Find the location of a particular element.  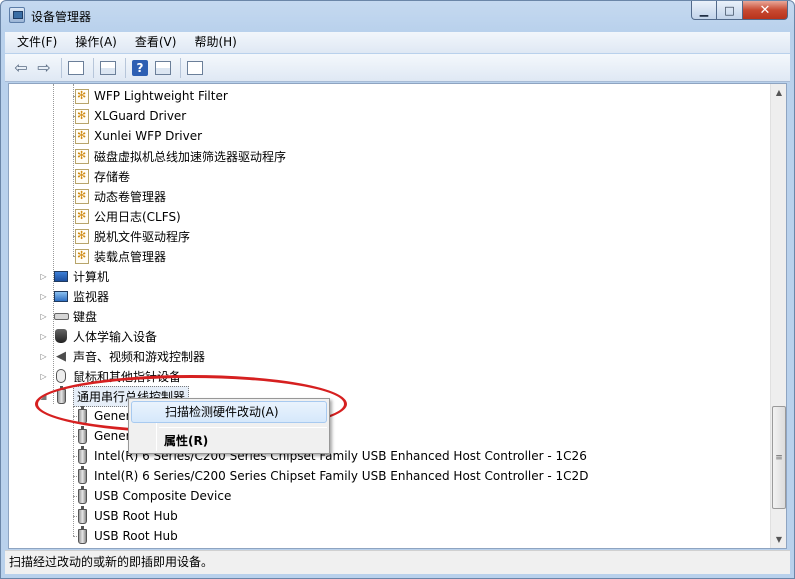

title-bar: 设备管理器 ▁ □ ✕ is located at coordinates (397, 16).